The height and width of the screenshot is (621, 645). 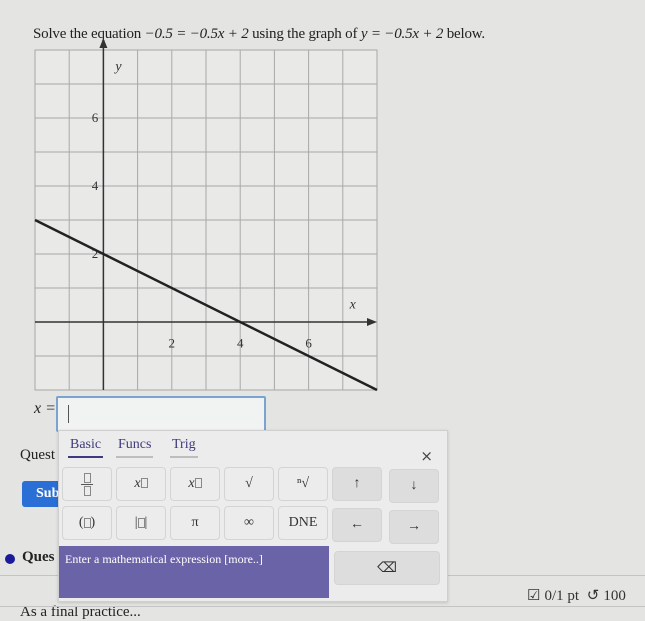 I want to click on score-area: ☑ 0/1 pt ↺ 100, so click(x=578, y=595).